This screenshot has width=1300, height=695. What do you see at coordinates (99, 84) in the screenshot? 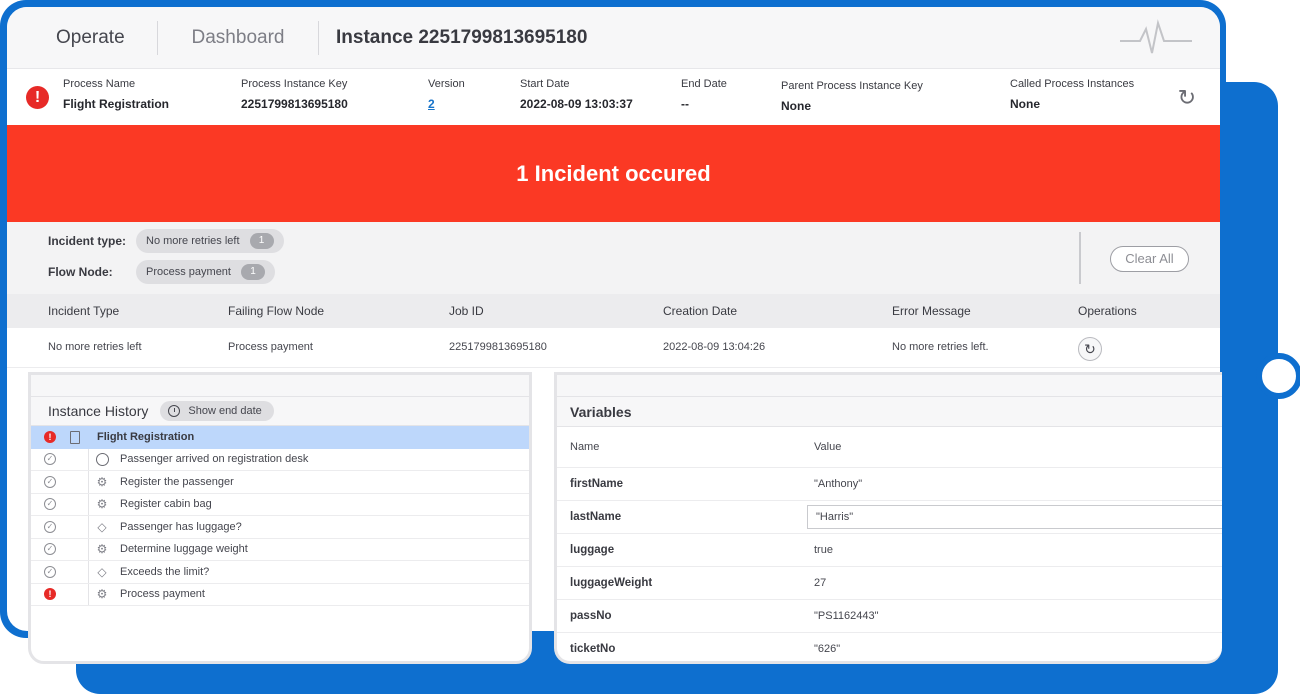
I see `summary-label: Process Name` at bounding box center [99, 84].